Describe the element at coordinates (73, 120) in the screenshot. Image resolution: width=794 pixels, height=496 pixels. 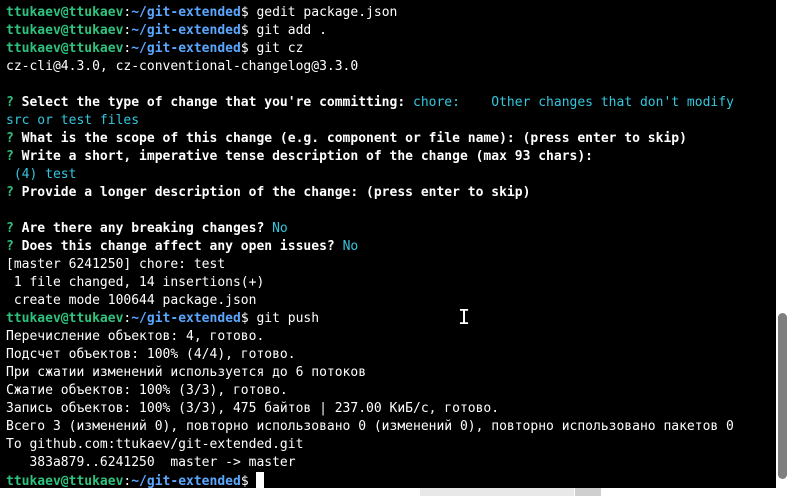
I see `answer-text: src or test files` at that location.